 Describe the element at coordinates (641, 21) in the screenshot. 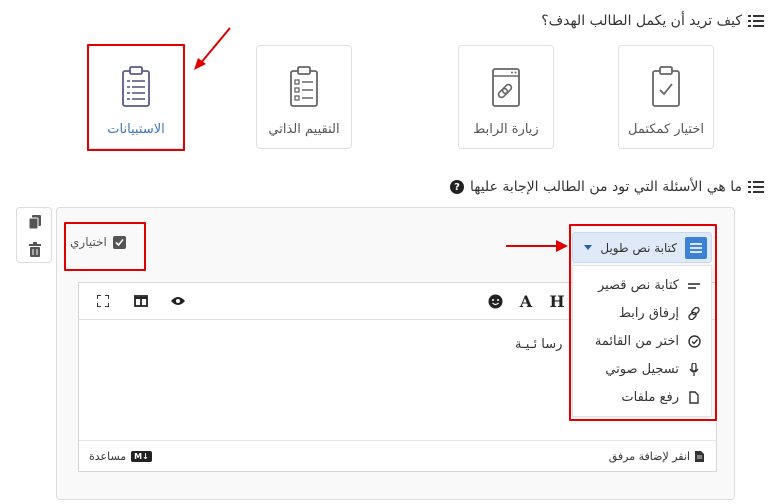

I see `section-completion-label: كيف تريد أن يكمل الطالب الهدف؟` at that location.